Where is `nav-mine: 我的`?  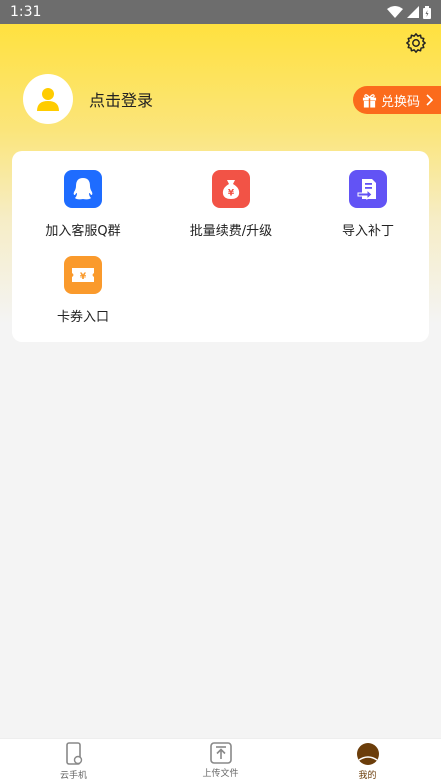 nav-mine: 我的 is located at coordinates (367, 761).